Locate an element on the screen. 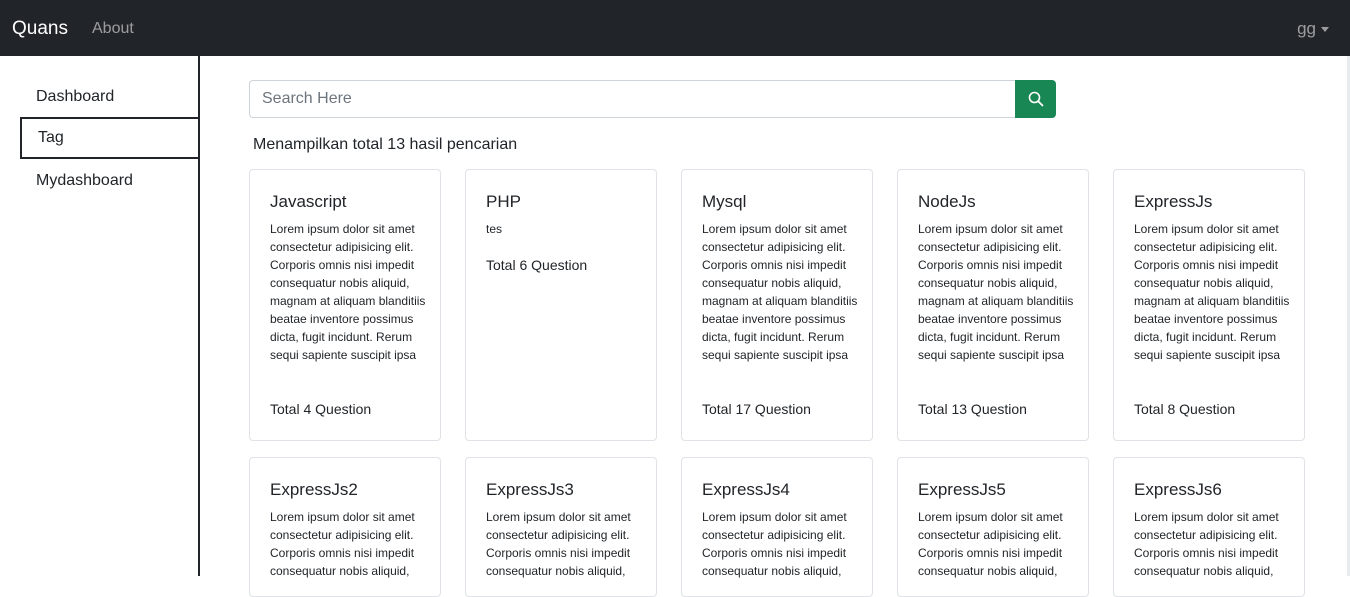 The width and height of the screenshot is (1350, 597). tag-card-total: Total 6 Question is located at coordinates (537, 265).